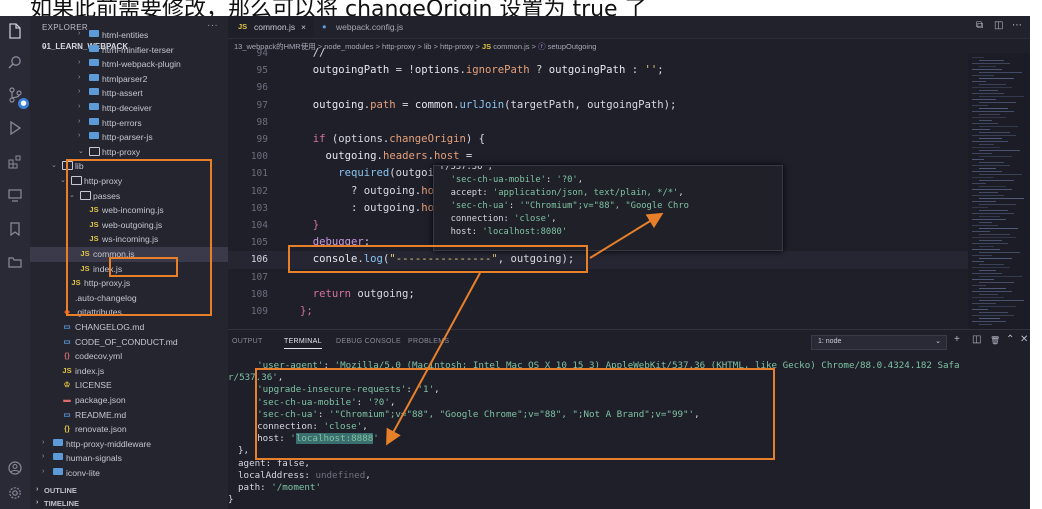  Describe the element at coordinates (129, 35) in the screenshot. I see `tree-folder: › html-entities` at that location.